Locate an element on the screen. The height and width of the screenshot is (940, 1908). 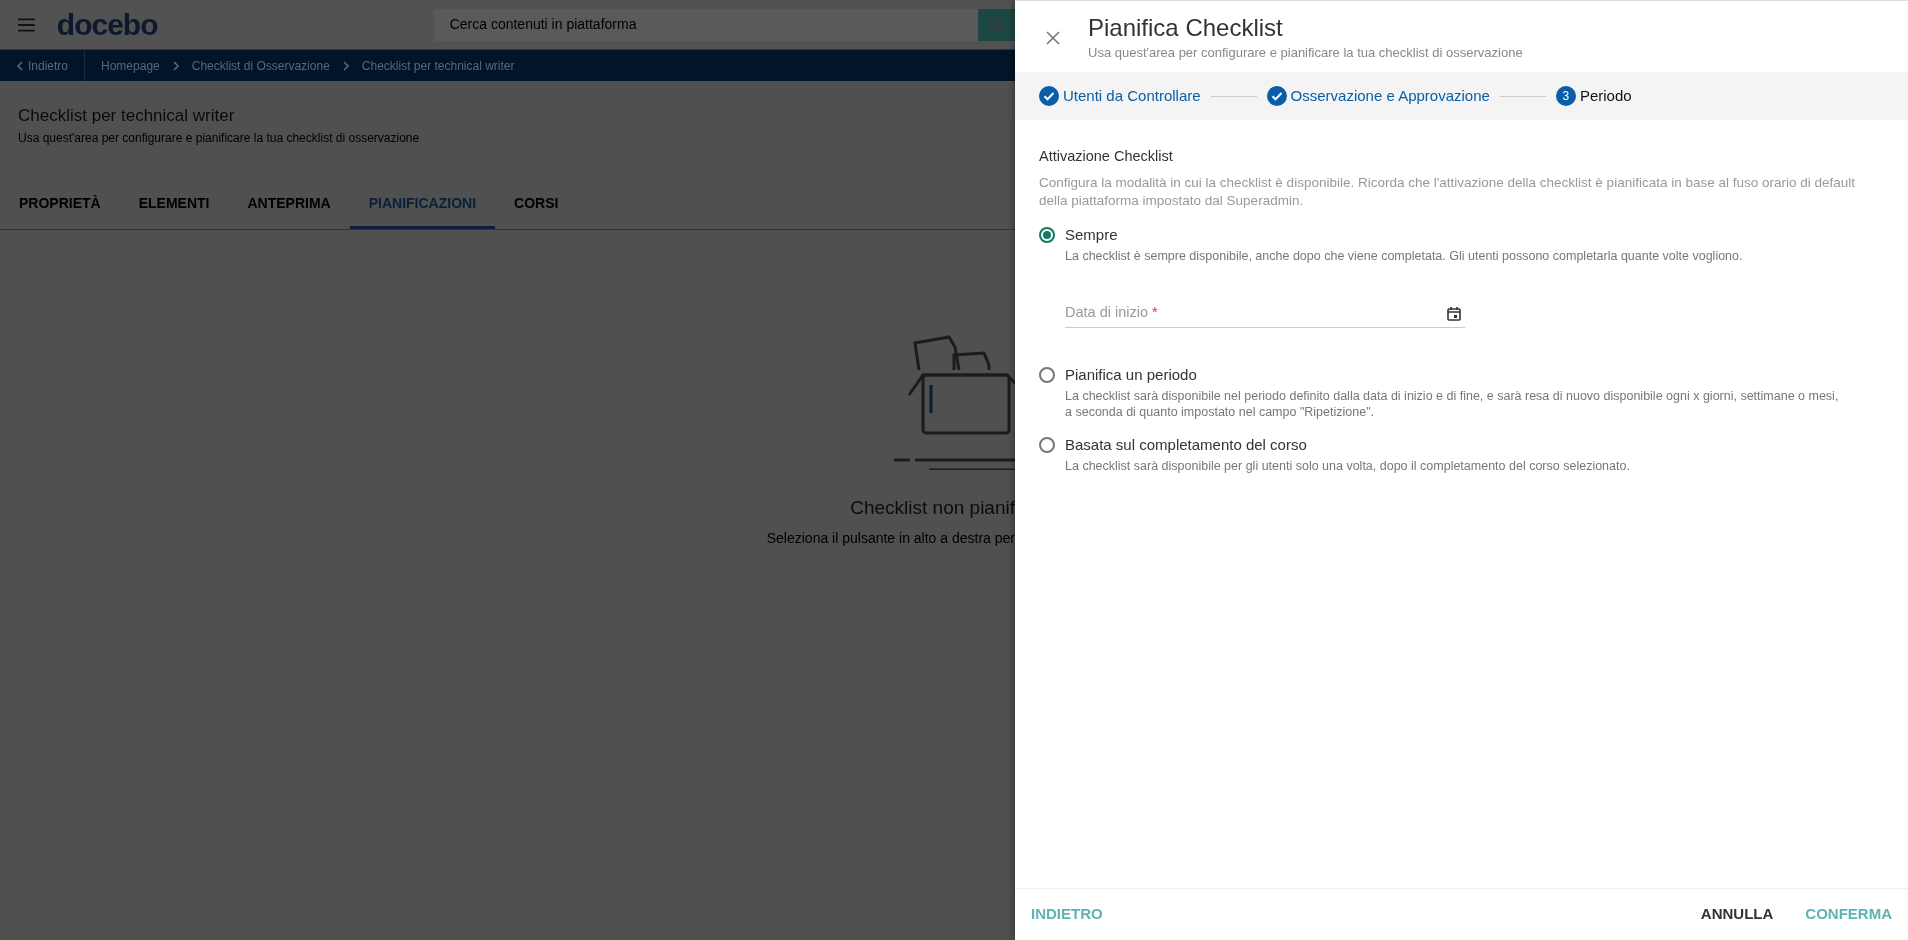
cancel-button: ANNULLA is located at coordinates (1737, 914).